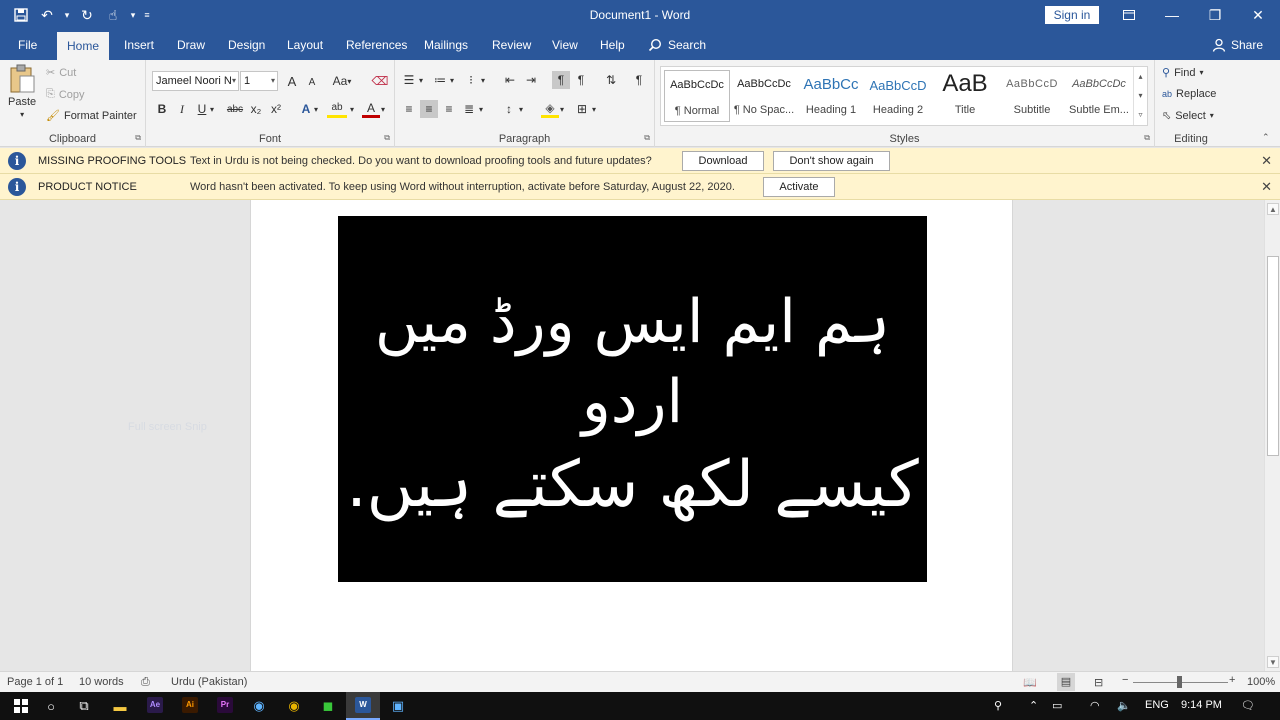 This screenshot has height=720, width=1280. What do you see at coordinates (155, 705) in the screenshot?
I see `after-effects-icon: Ae` at bounding box center [155, 705].